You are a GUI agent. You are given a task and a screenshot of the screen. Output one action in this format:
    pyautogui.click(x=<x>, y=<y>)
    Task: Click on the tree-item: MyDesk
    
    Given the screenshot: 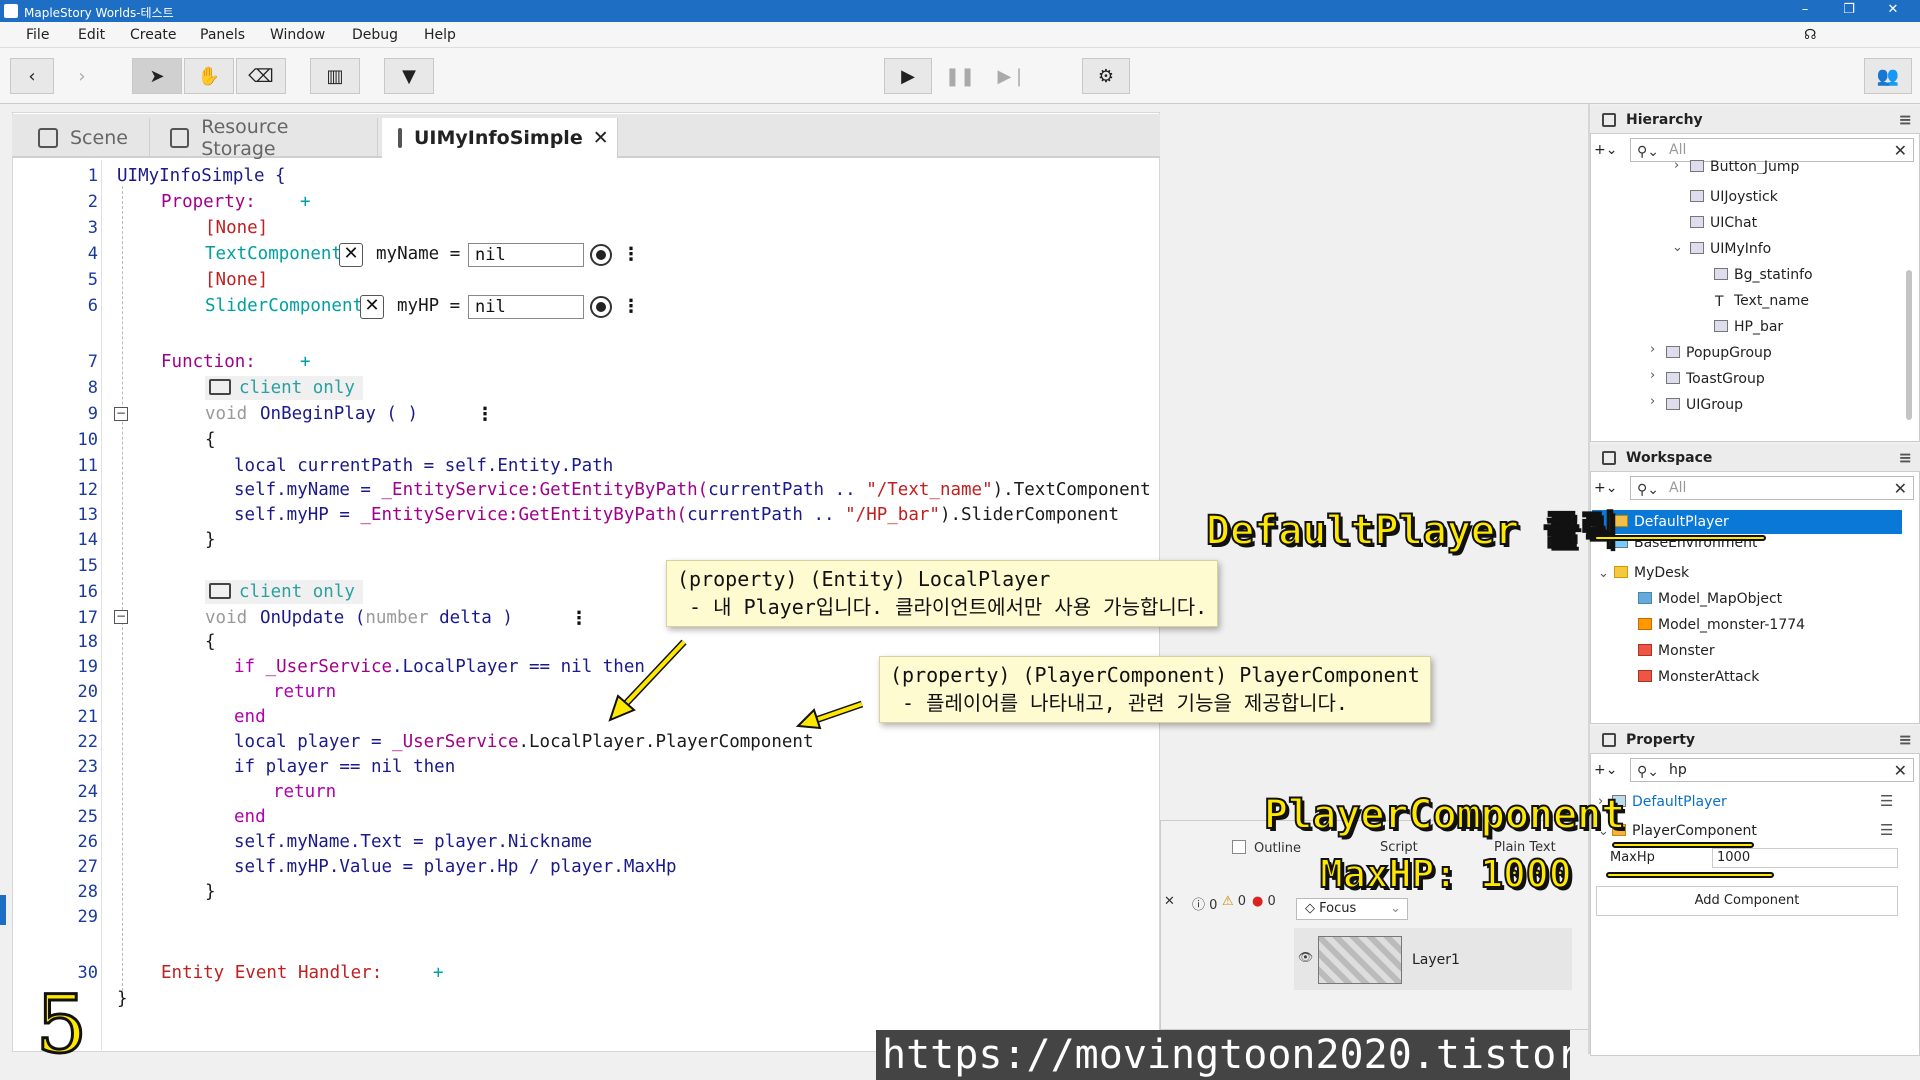 What is the action you would take?
    pyautogui.click(x=1651, y=573)
    